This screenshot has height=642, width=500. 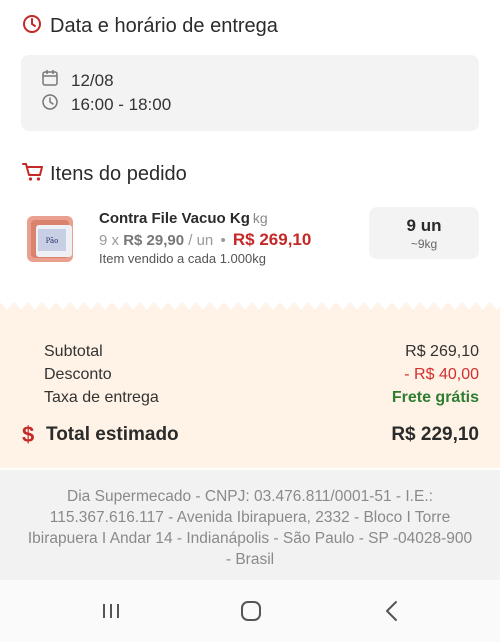 I want to click on quantity-box: 9 un ~9kg, so click(x=424, y=233).